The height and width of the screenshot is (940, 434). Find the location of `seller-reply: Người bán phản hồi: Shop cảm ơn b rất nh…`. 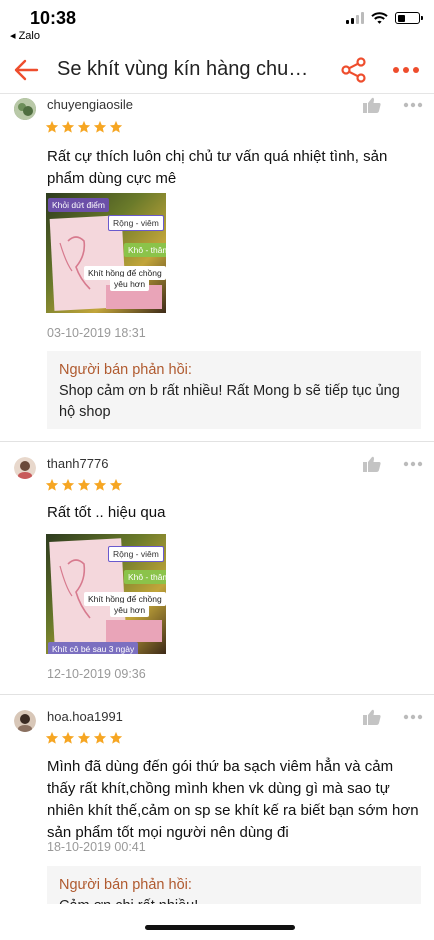

seller-reply: Người bán phản hồi: Shop cảm ơn b rất nh… is located at coordinates (234, 390).